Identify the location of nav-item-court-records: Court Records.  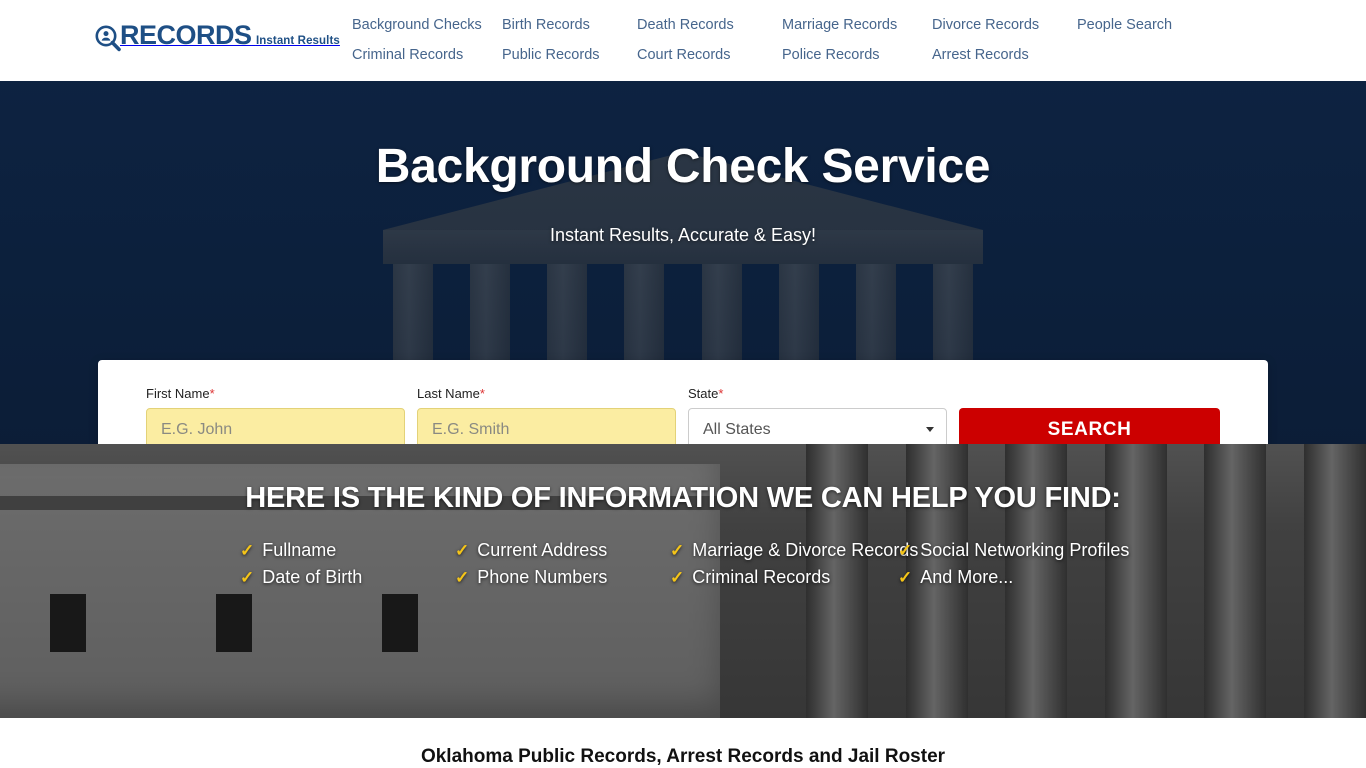
(709, 55).